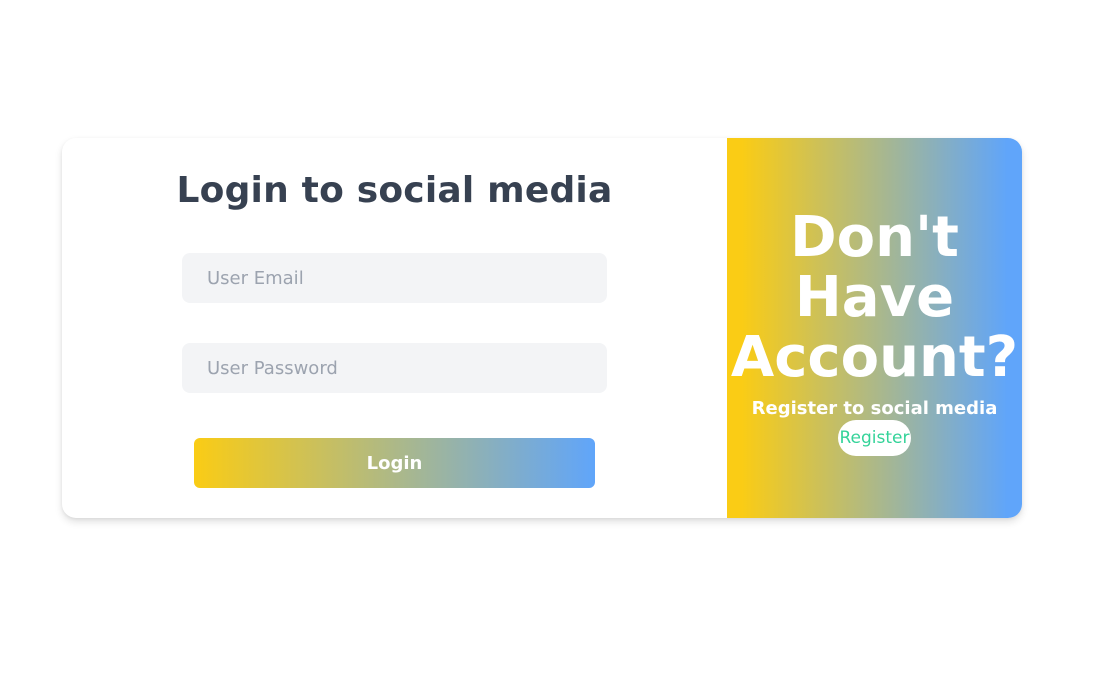 This screenshot has width=1117, height=685. I want to click on register-heading: Don't Have Account?, so click(874, 297).